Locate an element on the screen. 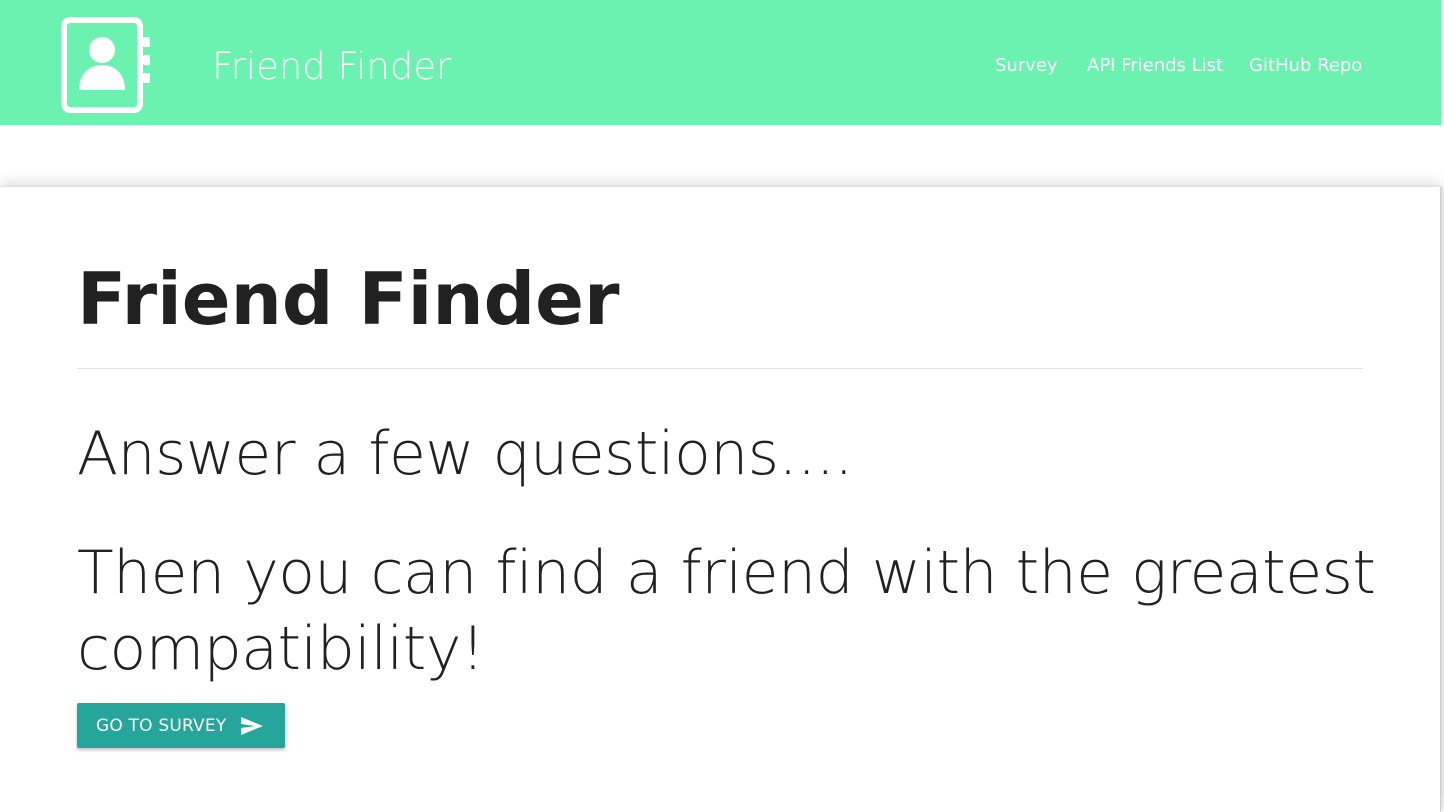 This screenshot has width=1444, height=812. page-gap is located at coordinates (722, 156).